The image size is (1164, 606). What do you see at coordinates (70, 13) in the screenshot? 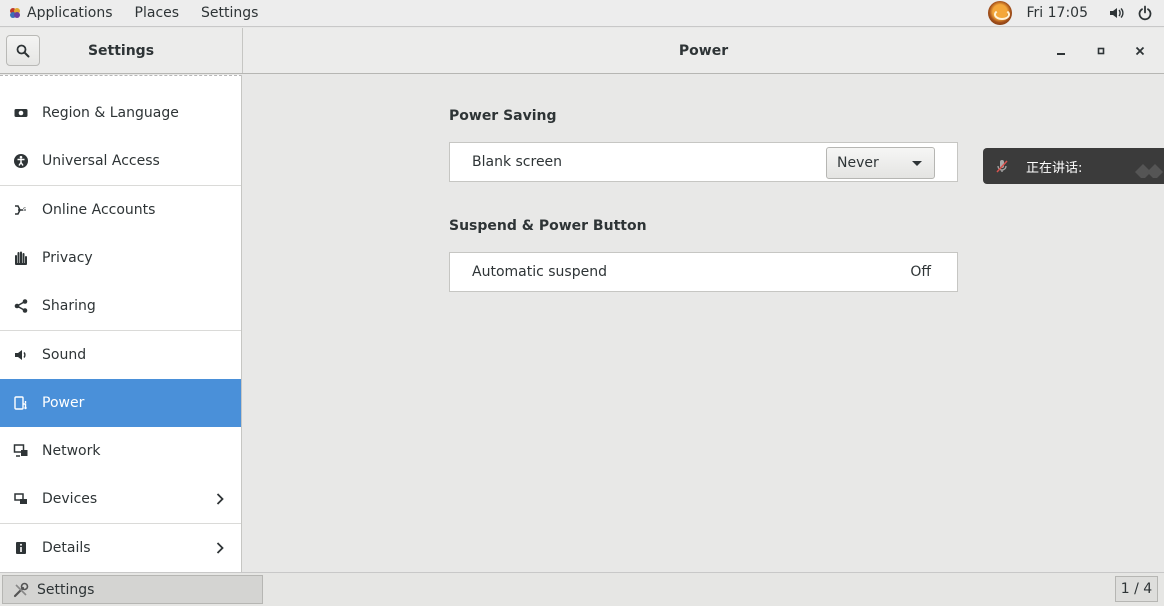
I see `applications-menu: Applications` at bounding box center [70, 13].